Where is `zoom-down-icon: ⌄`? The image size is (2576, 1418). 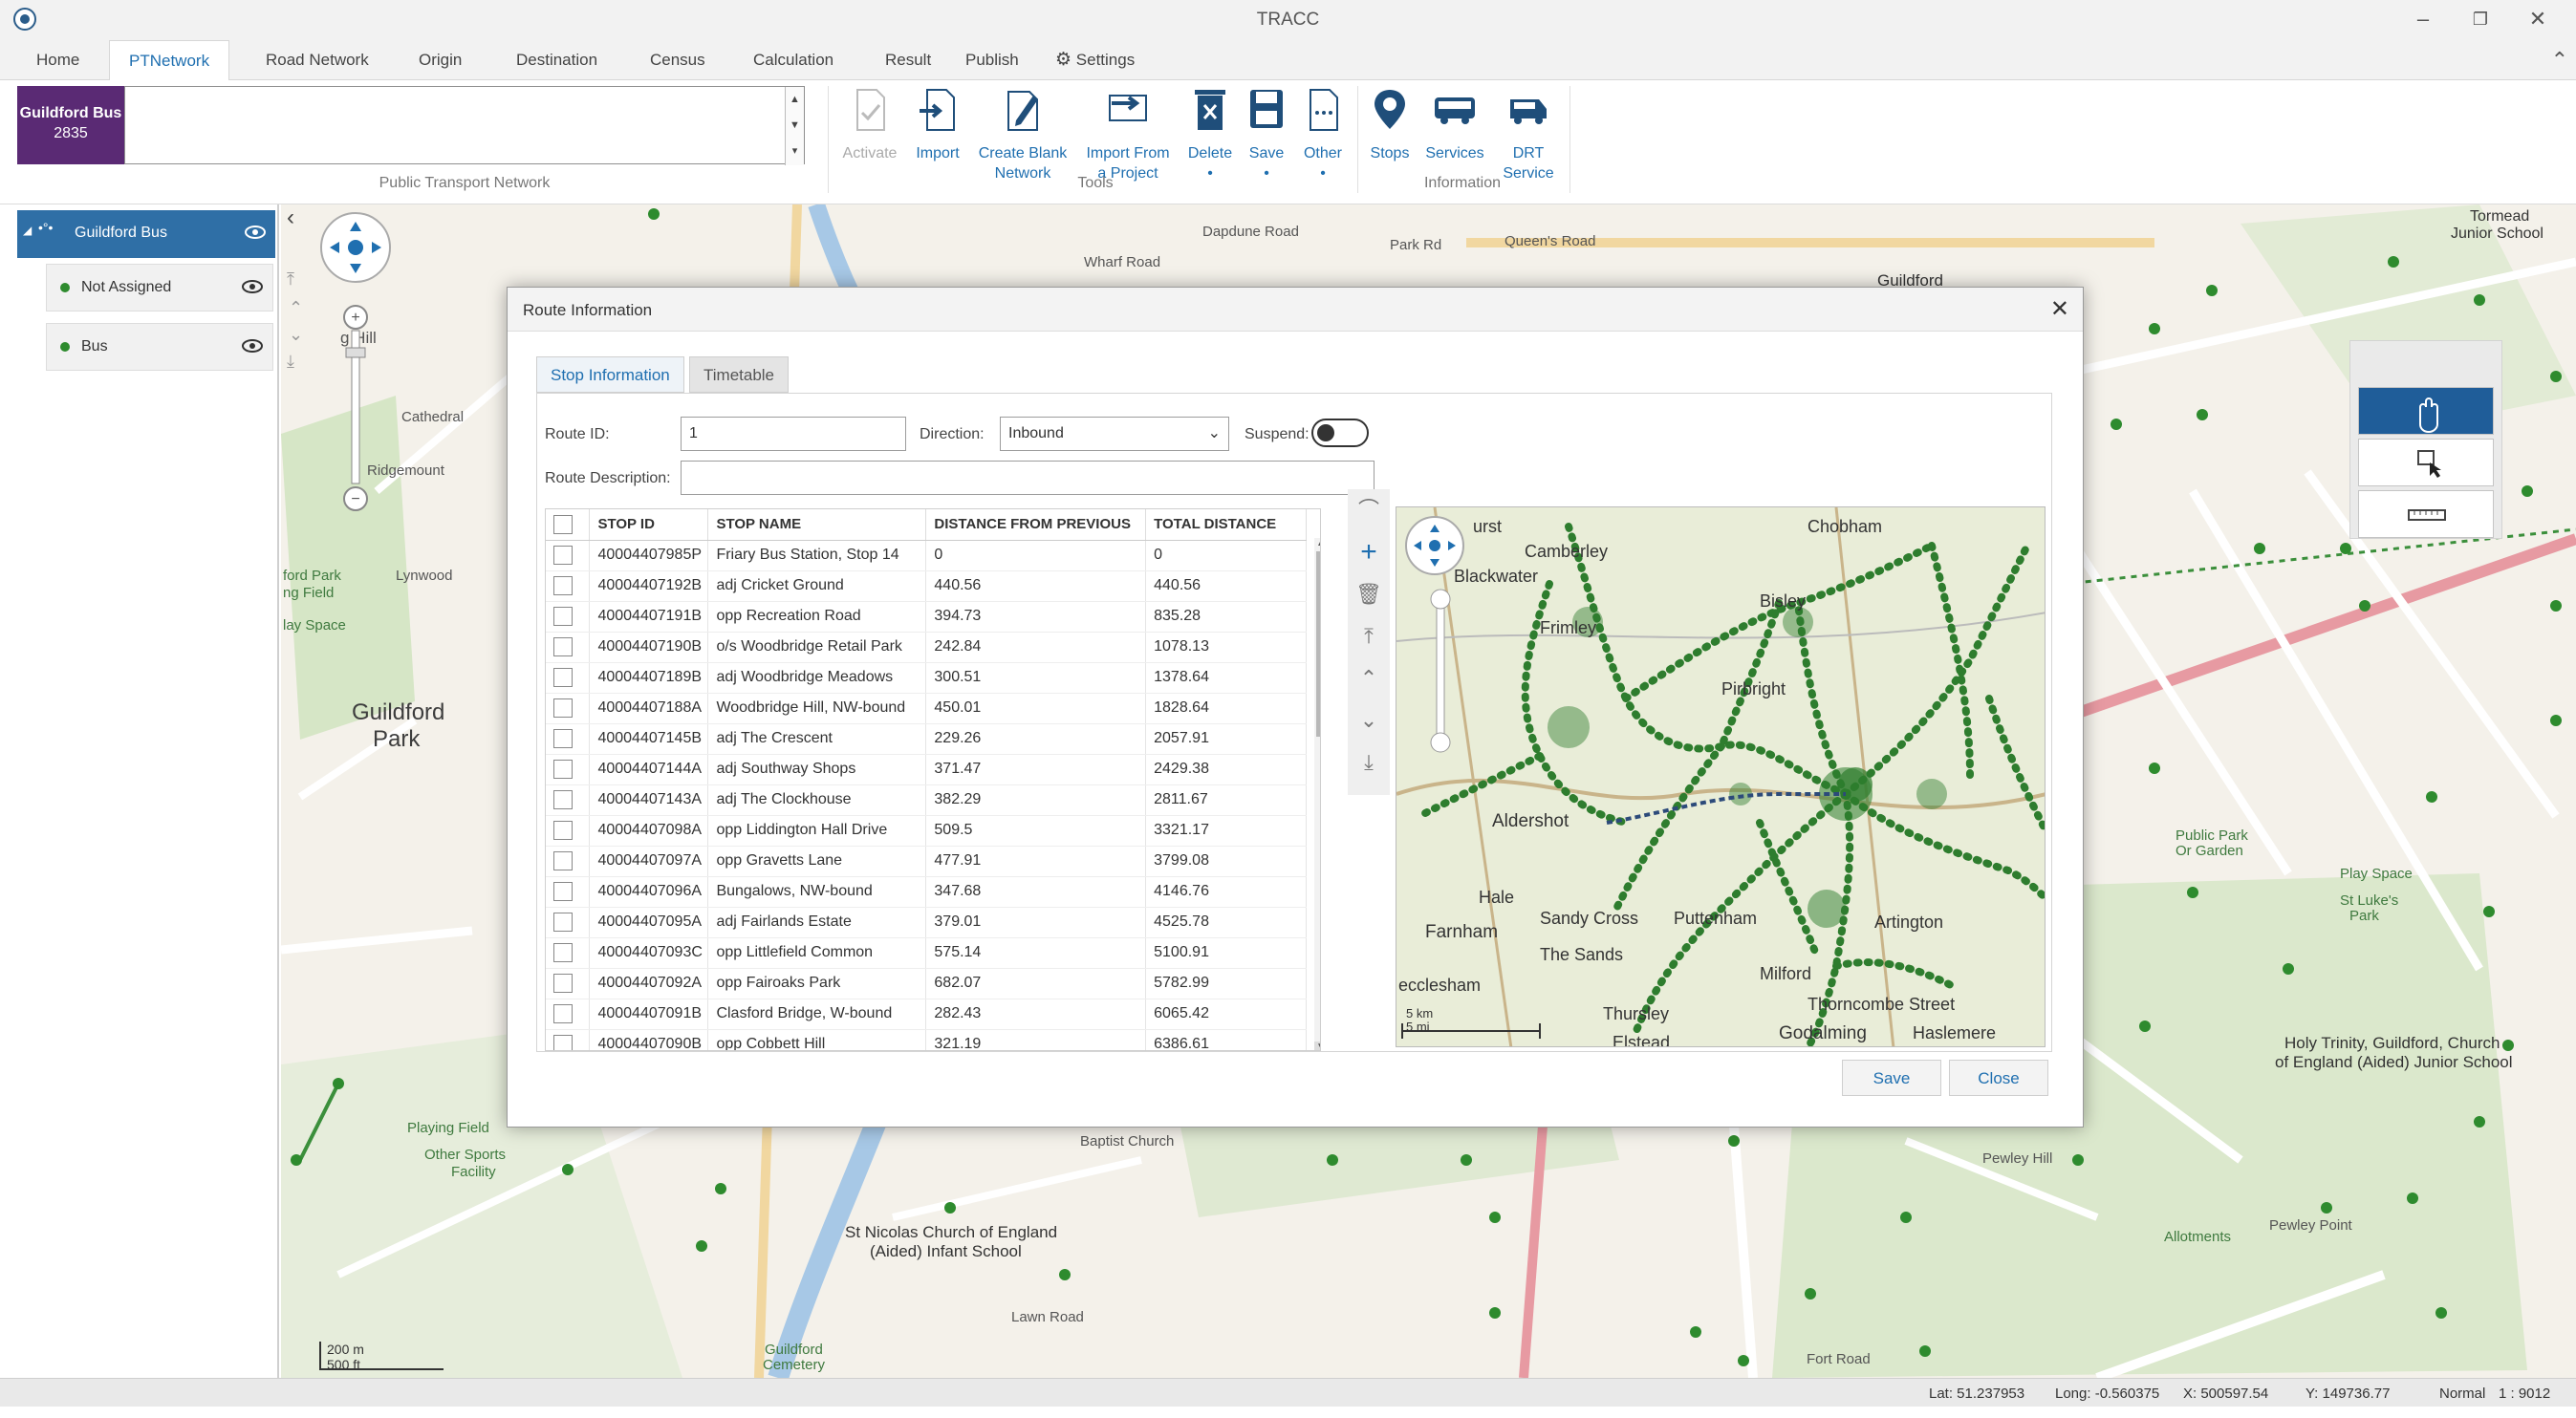 zoom-down-icon: ⌄ is located at coordinates (296, 335).